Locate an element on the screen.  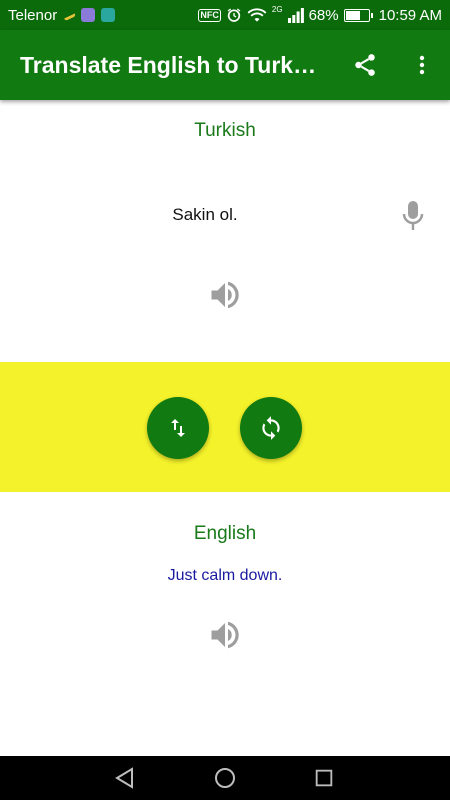
speak-source-button is located at coordinates (225, 295).